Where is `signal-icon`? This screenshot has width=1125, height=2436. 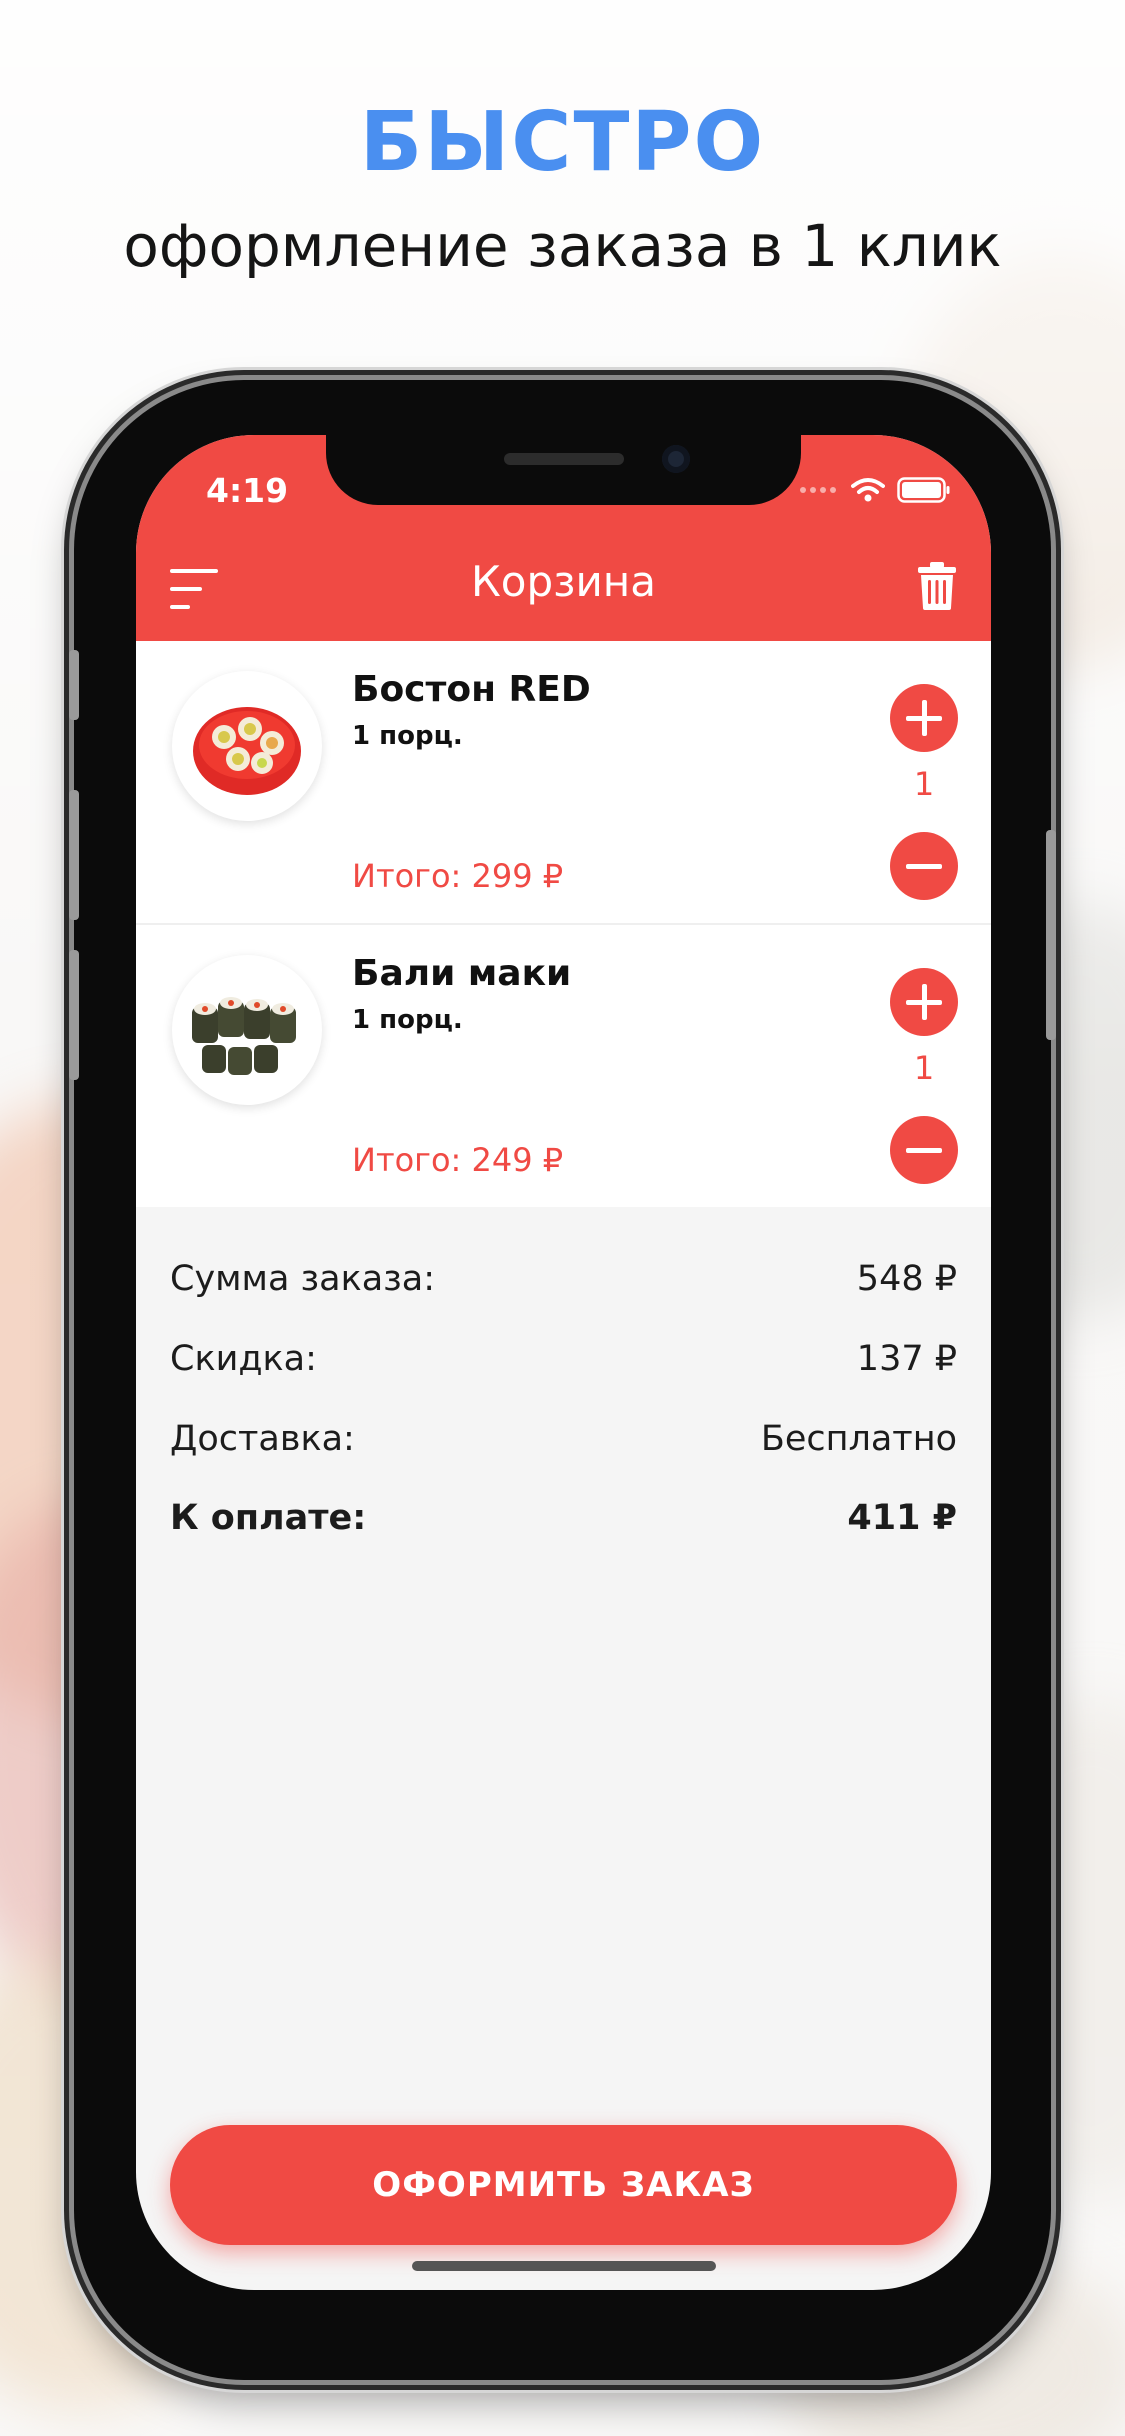
signal-icon is located at coordinates (818, 490).